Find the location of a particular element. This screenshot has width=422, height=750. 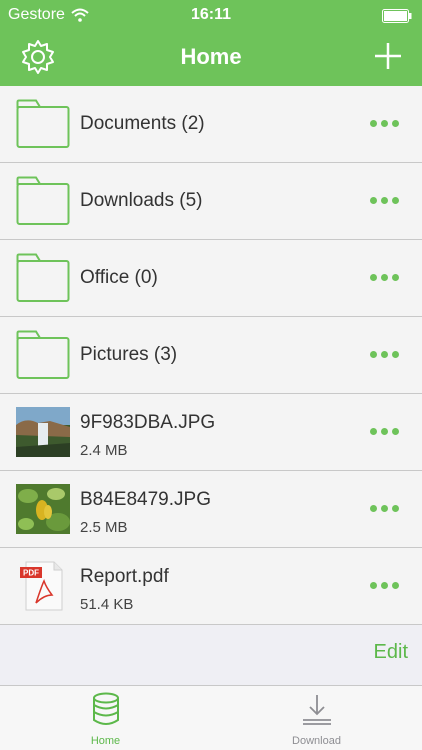

tab-label: Download is located at coordinates (316, 741).